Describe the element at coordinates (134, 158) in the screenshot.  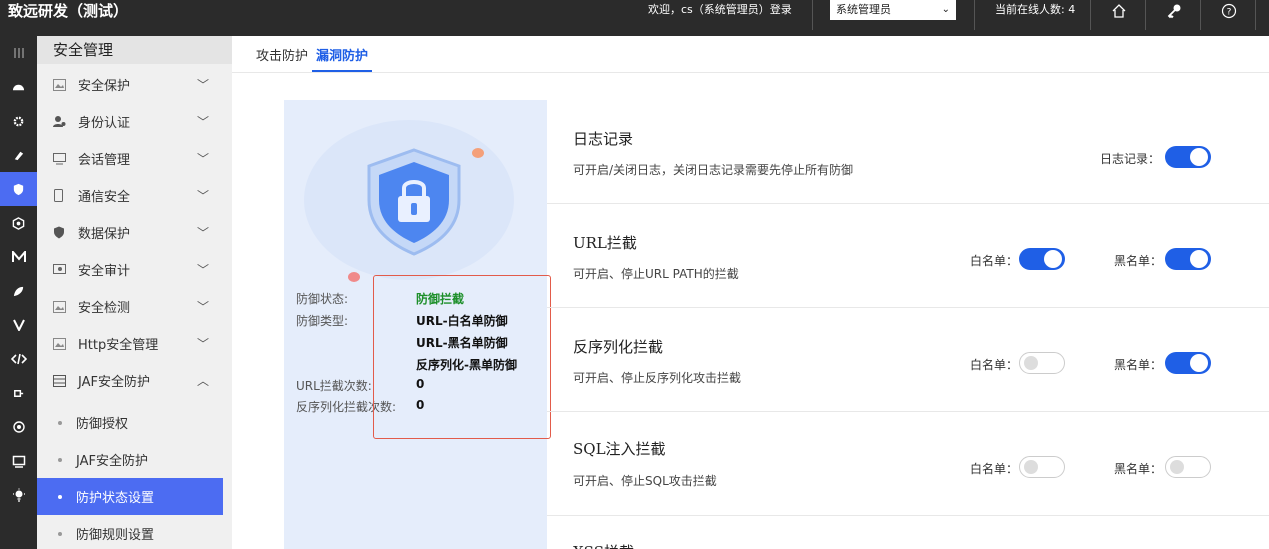
I see `menu-item-session: 会话管理 ﹀` at that location.